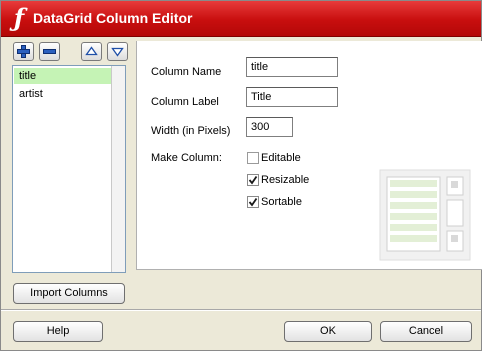  Describe the element at coordinates (19, 17) in the screenshot. I see `flash-logo-icon: ƒ` at that location.